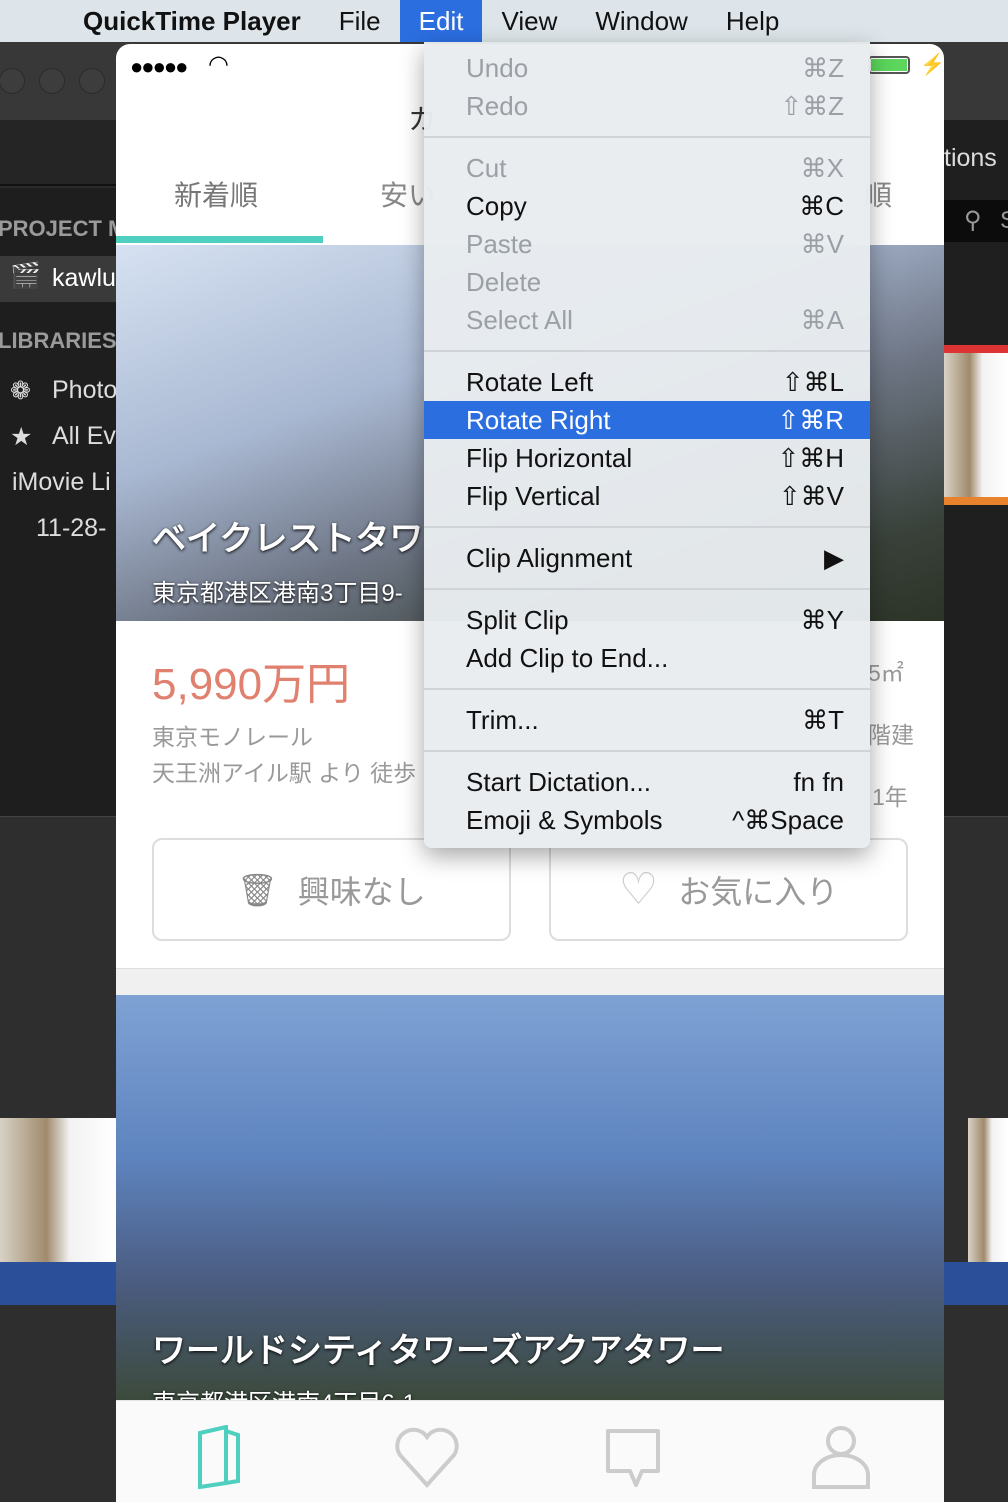  What do you see at coordinates (92, 81) in the screenshot?
I see `zoom-button` at bounding box center [92, 81].